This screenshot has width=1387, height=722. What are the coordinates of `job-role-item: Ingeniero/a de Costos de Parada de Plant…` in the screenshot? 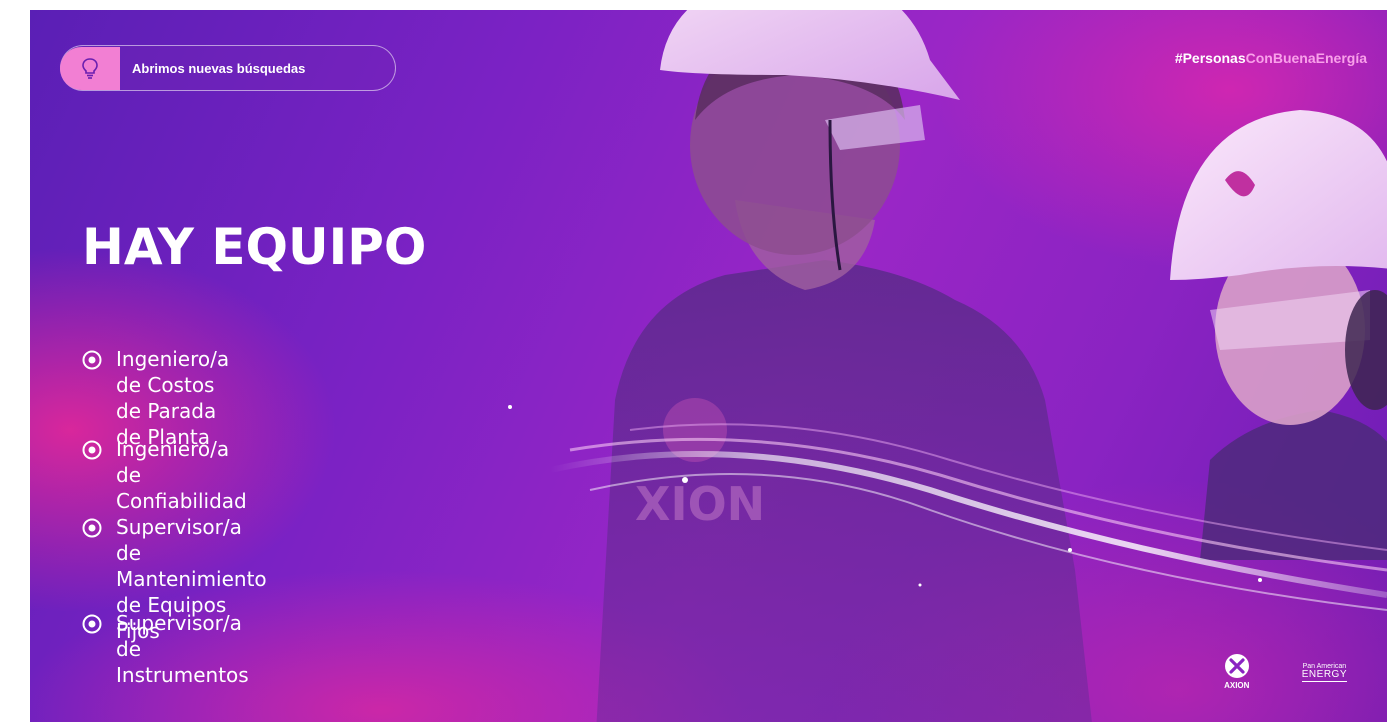 It's located at (155, 398).